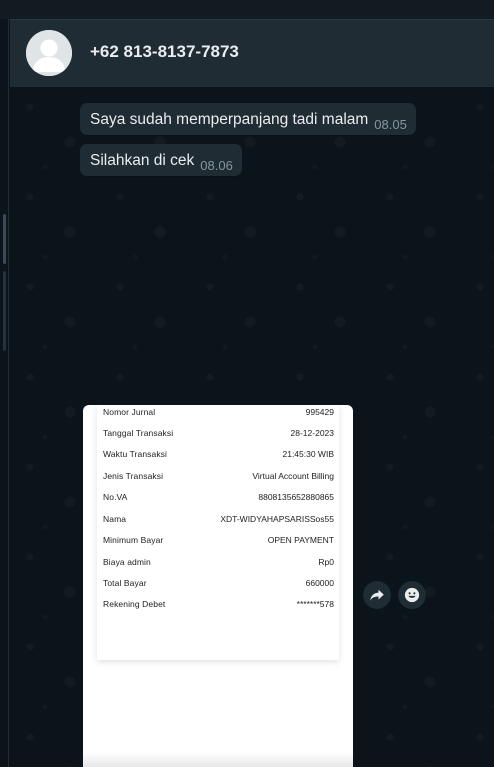 The image size is (494, 767). What do you see at coordinates (142, 160) in the screenshot?
I see `message-text: Silahkan di cek` at bounding box center [142, 160].